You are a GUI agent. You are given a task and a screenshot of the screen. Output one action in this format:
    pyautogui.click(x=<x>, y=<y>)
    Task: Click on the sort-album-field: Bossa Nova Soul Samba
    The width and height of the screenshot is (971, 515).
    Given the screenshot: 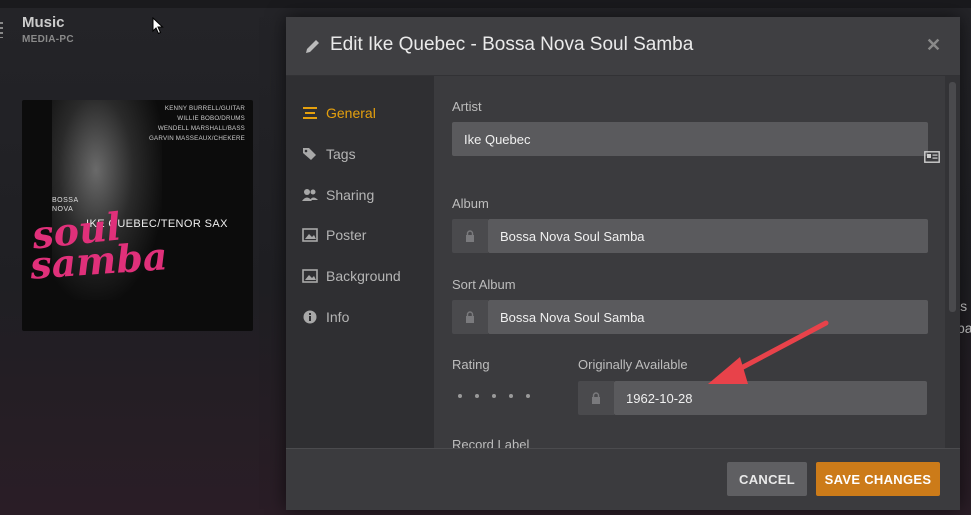 What is the action you would take?
    pyautogui.click(x=708, y=317)
    